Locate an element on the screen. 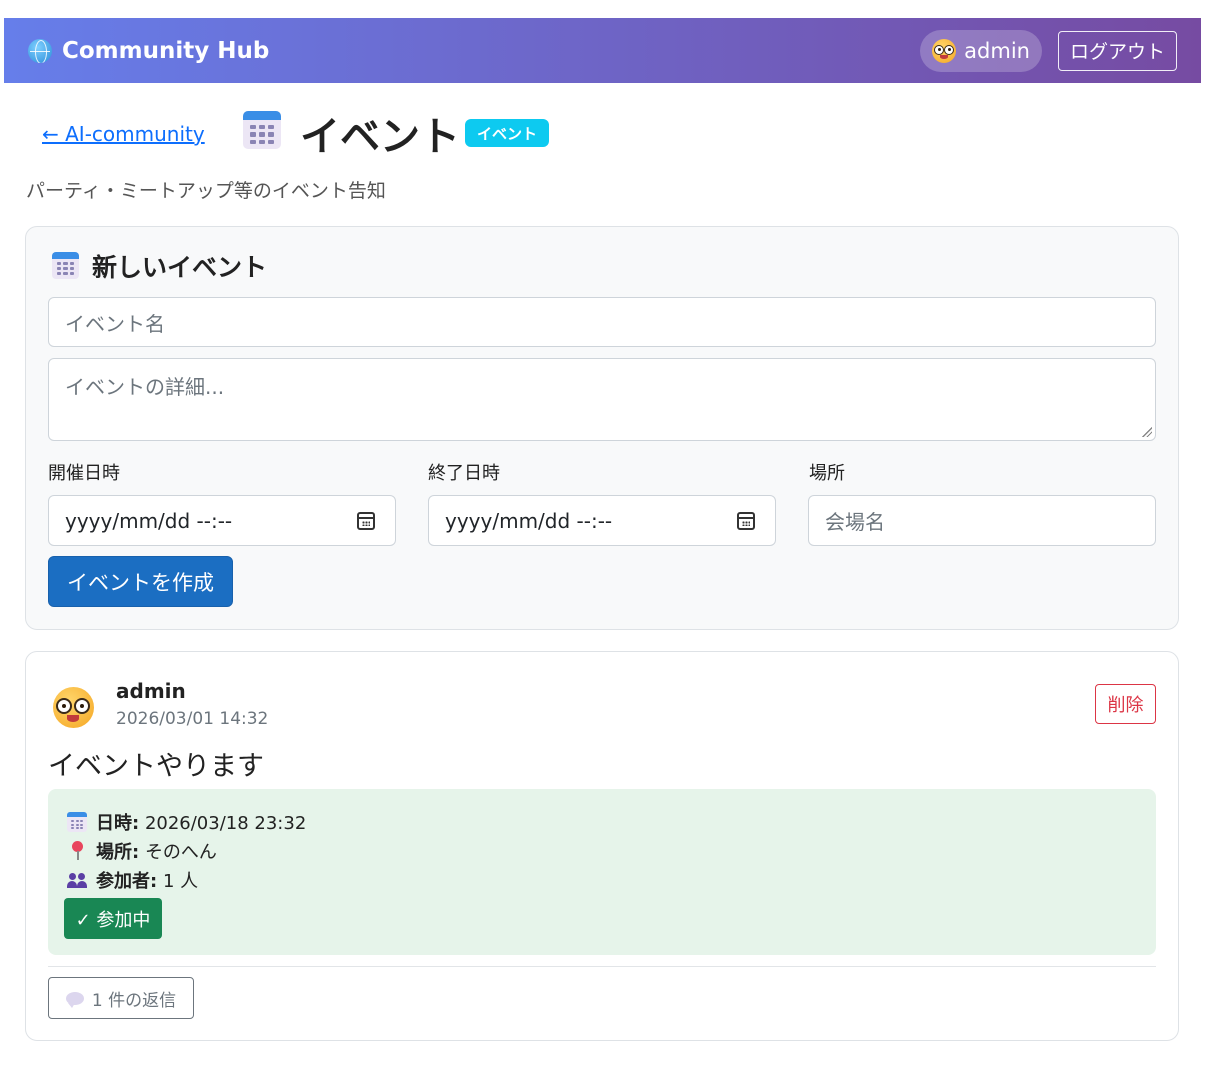 This screenshot has height=1067, width=1206. event-participants-label: 参加者: is located at coordinates (127, 881).